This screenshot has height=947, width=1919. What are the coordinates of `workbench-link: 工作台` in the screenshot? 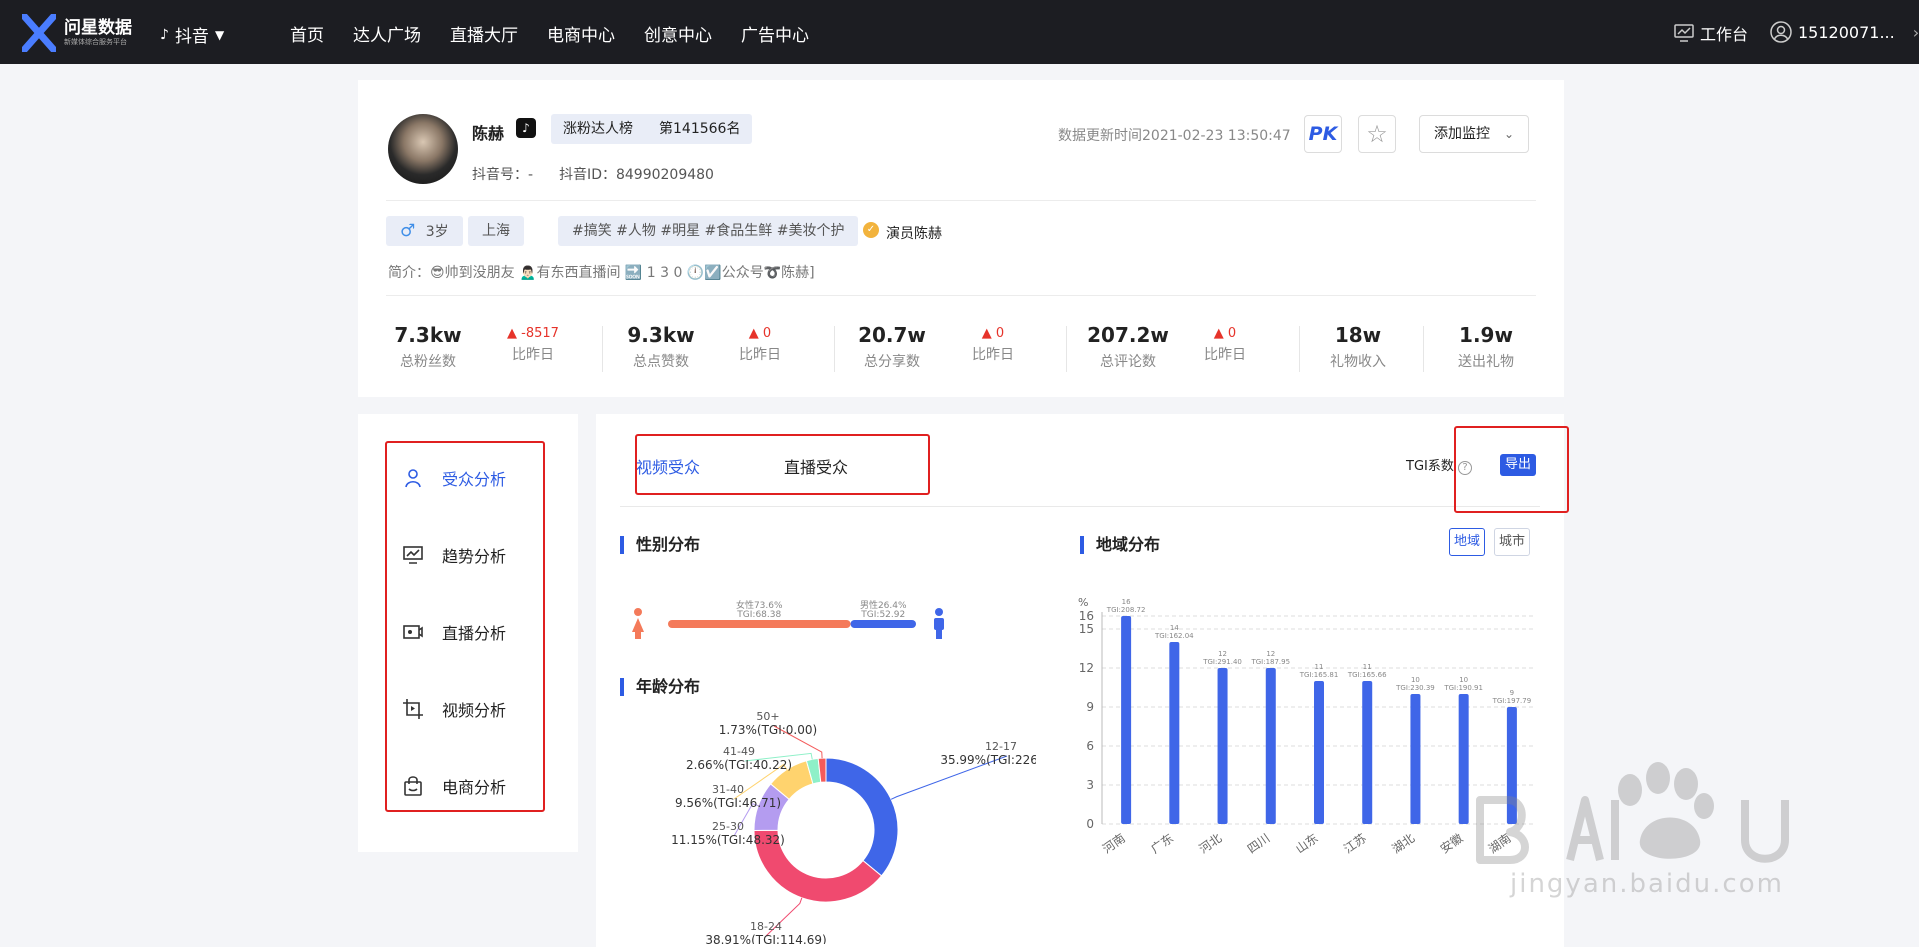 It's located at (1711, 33).